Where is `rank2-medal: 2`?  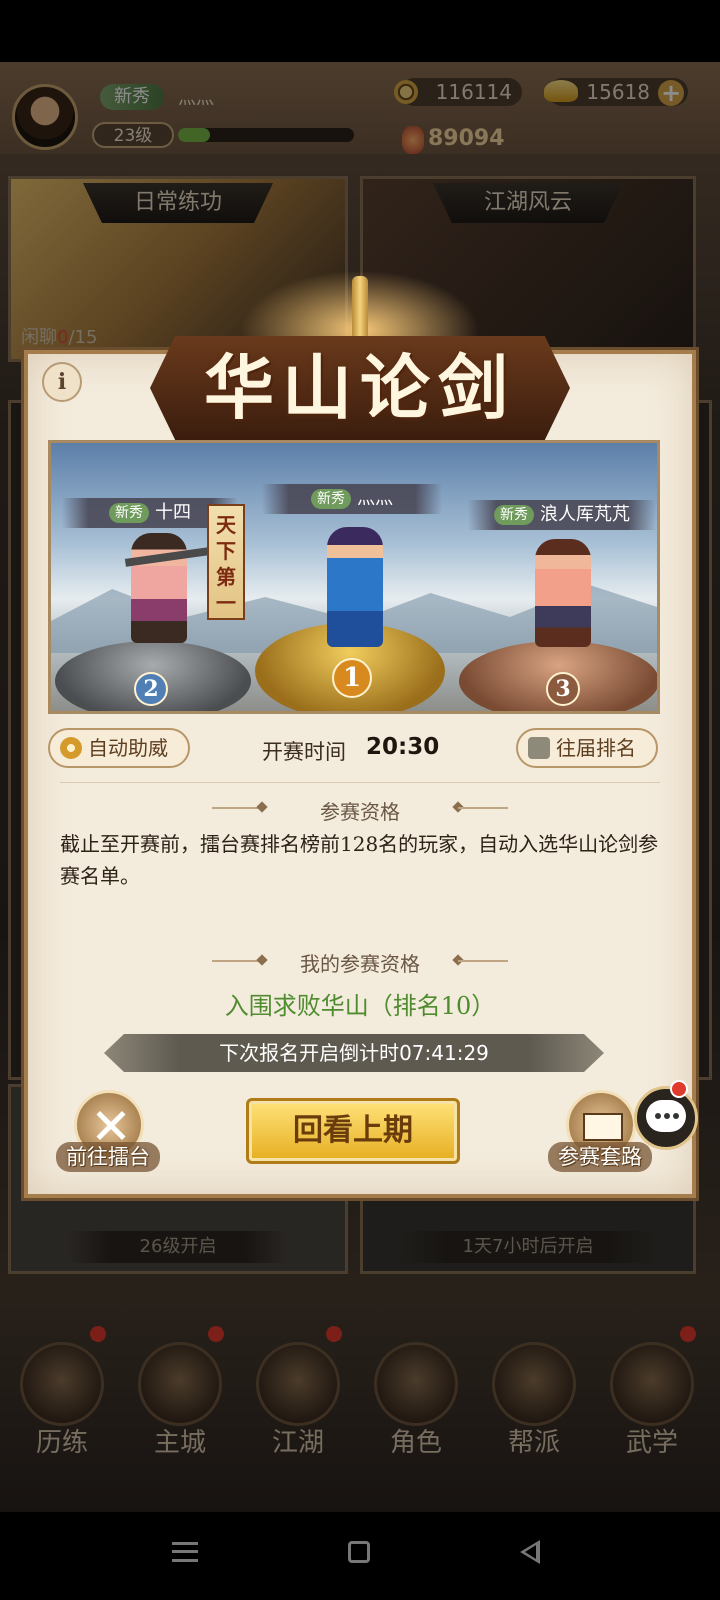 rank2-medal: 2 is located at coordinates (151, 689).